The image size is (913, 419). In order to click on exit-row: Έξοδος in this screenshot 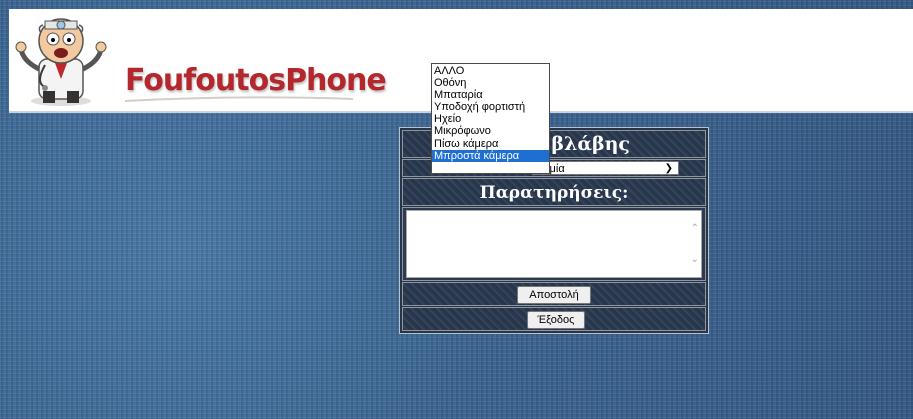, I will do `click(554, 319)`.